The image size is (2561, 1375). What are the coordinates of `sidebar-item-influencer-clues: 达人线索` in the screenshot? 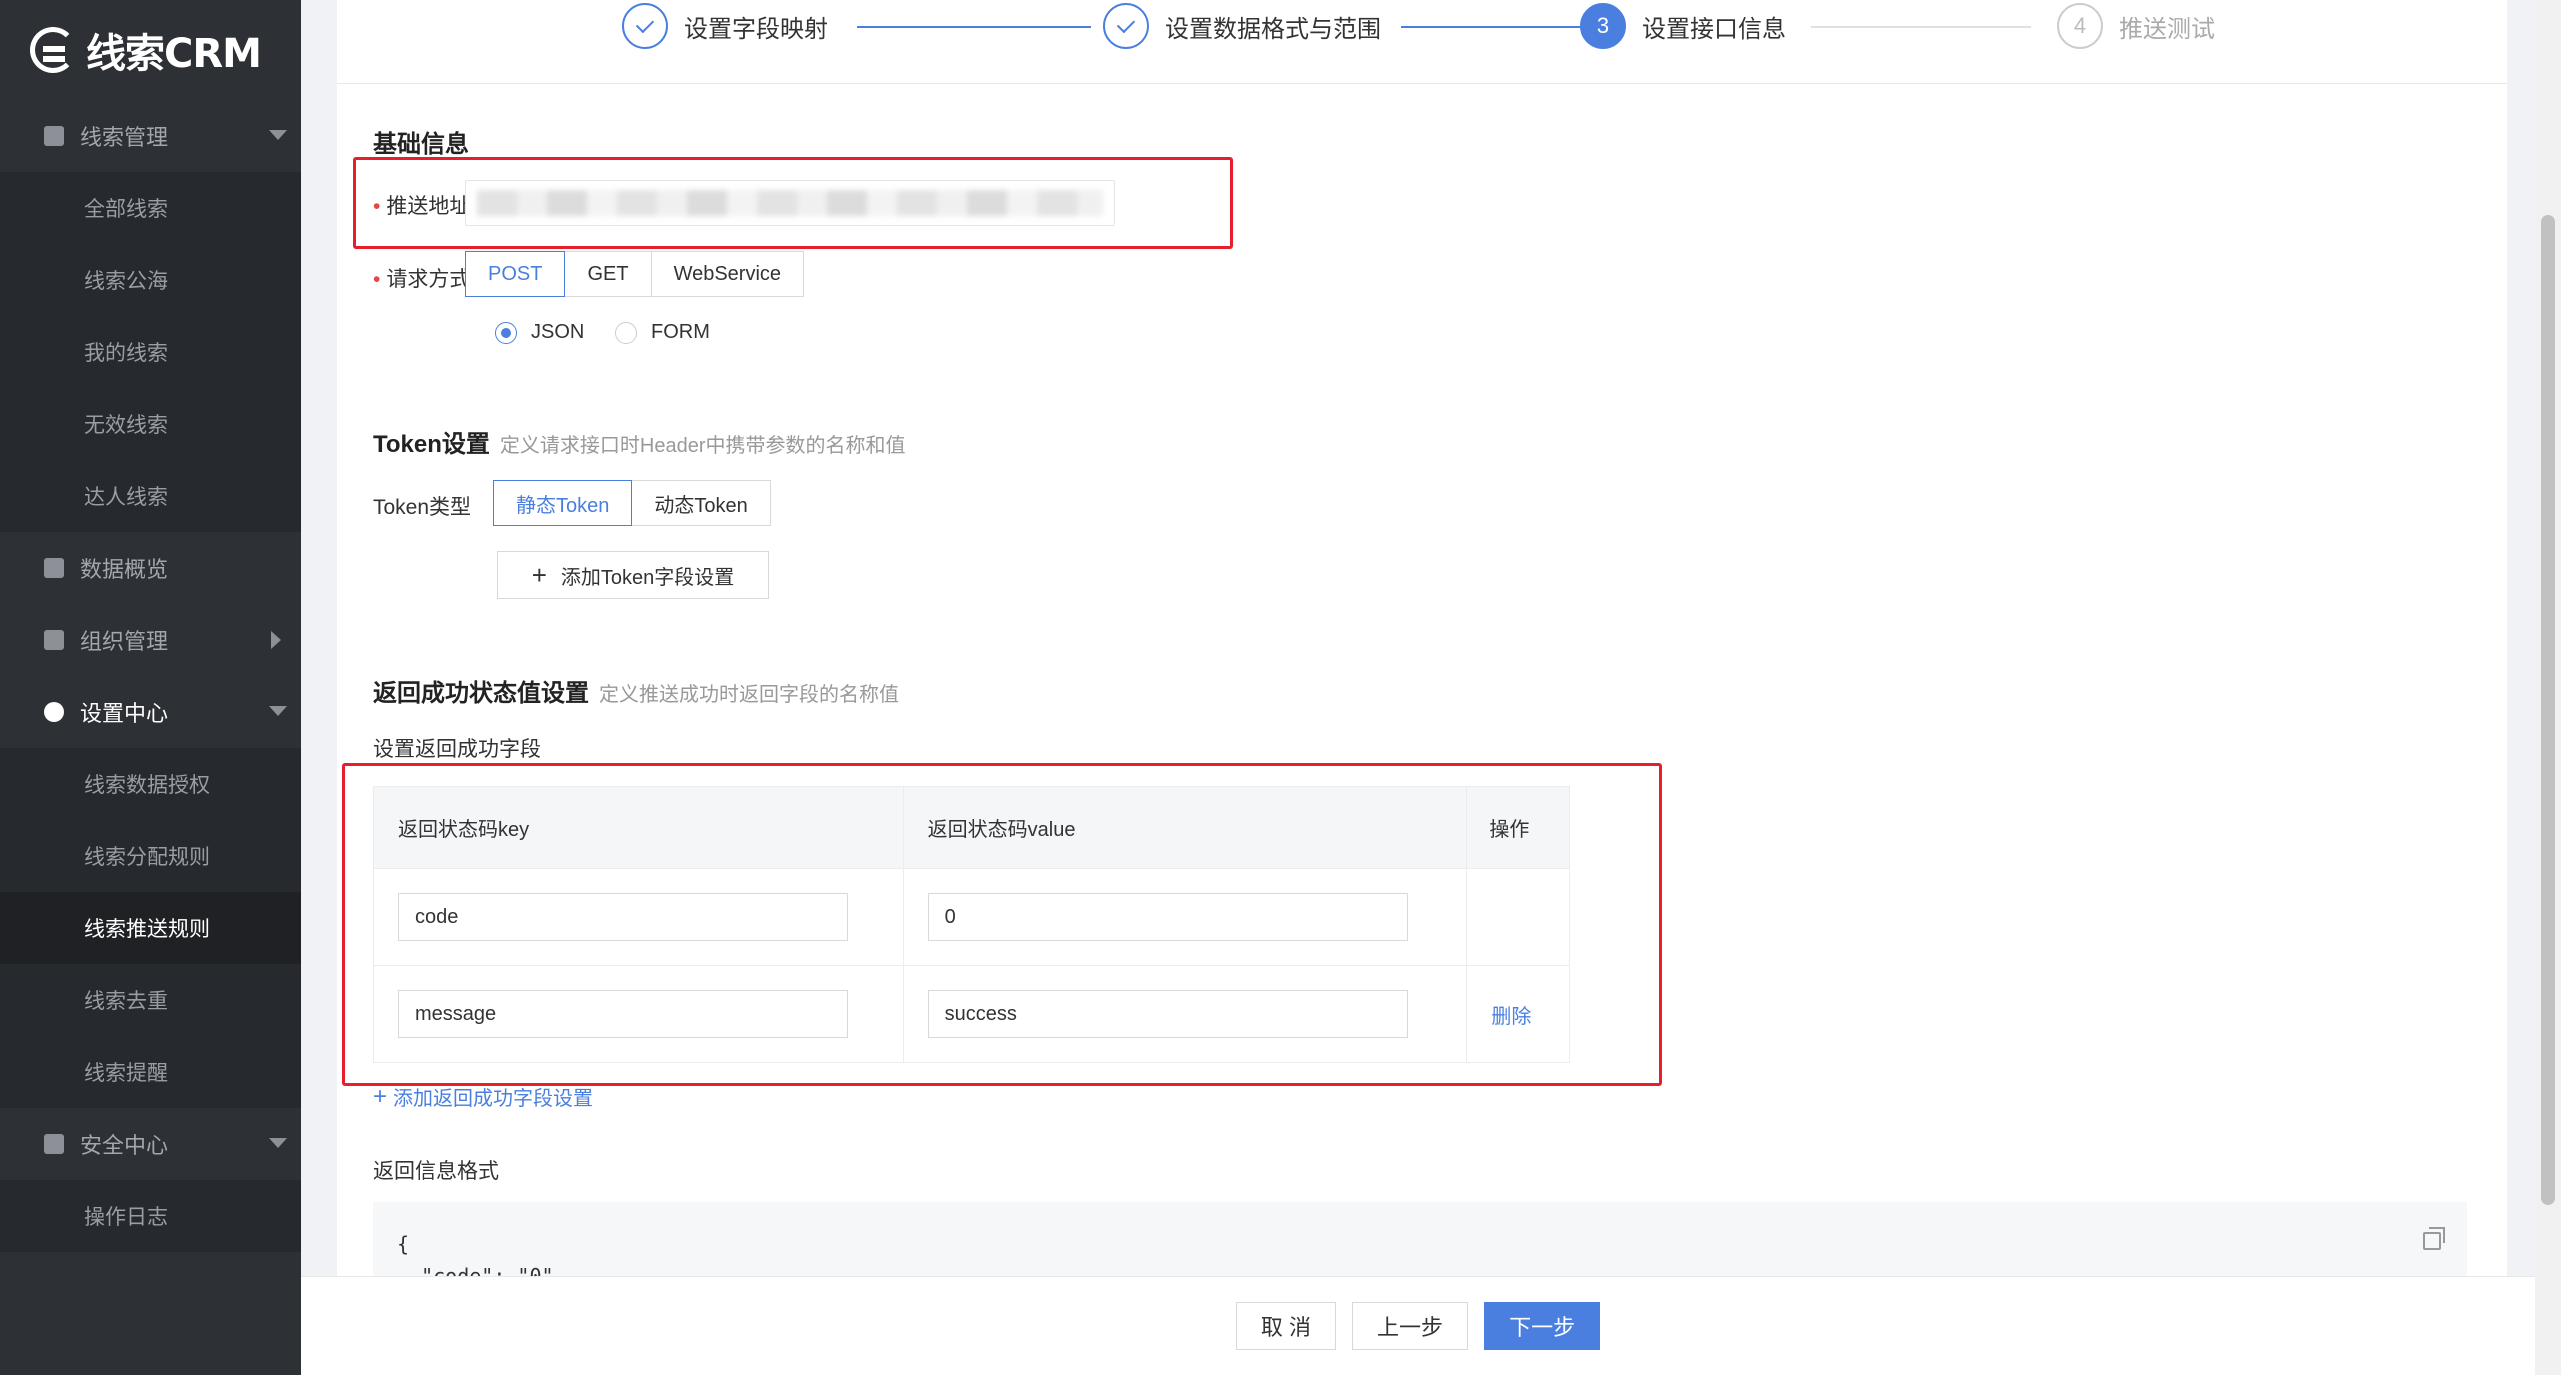 It's located at (150, 496).